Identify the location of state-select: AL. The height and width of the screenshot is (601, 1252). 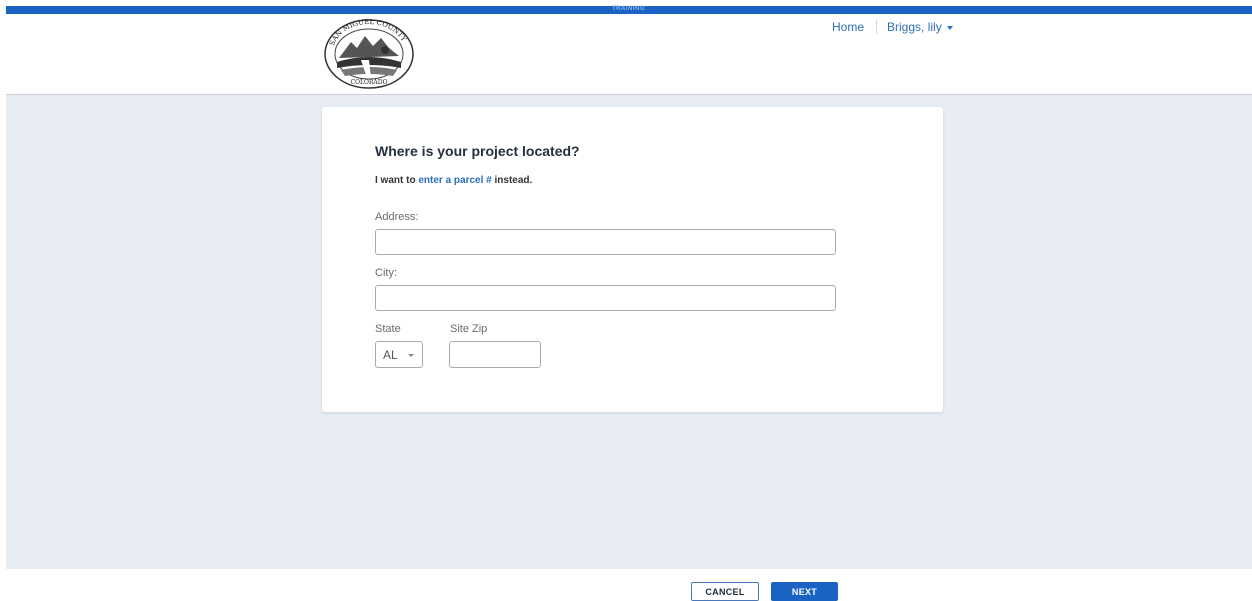
(399, 354).